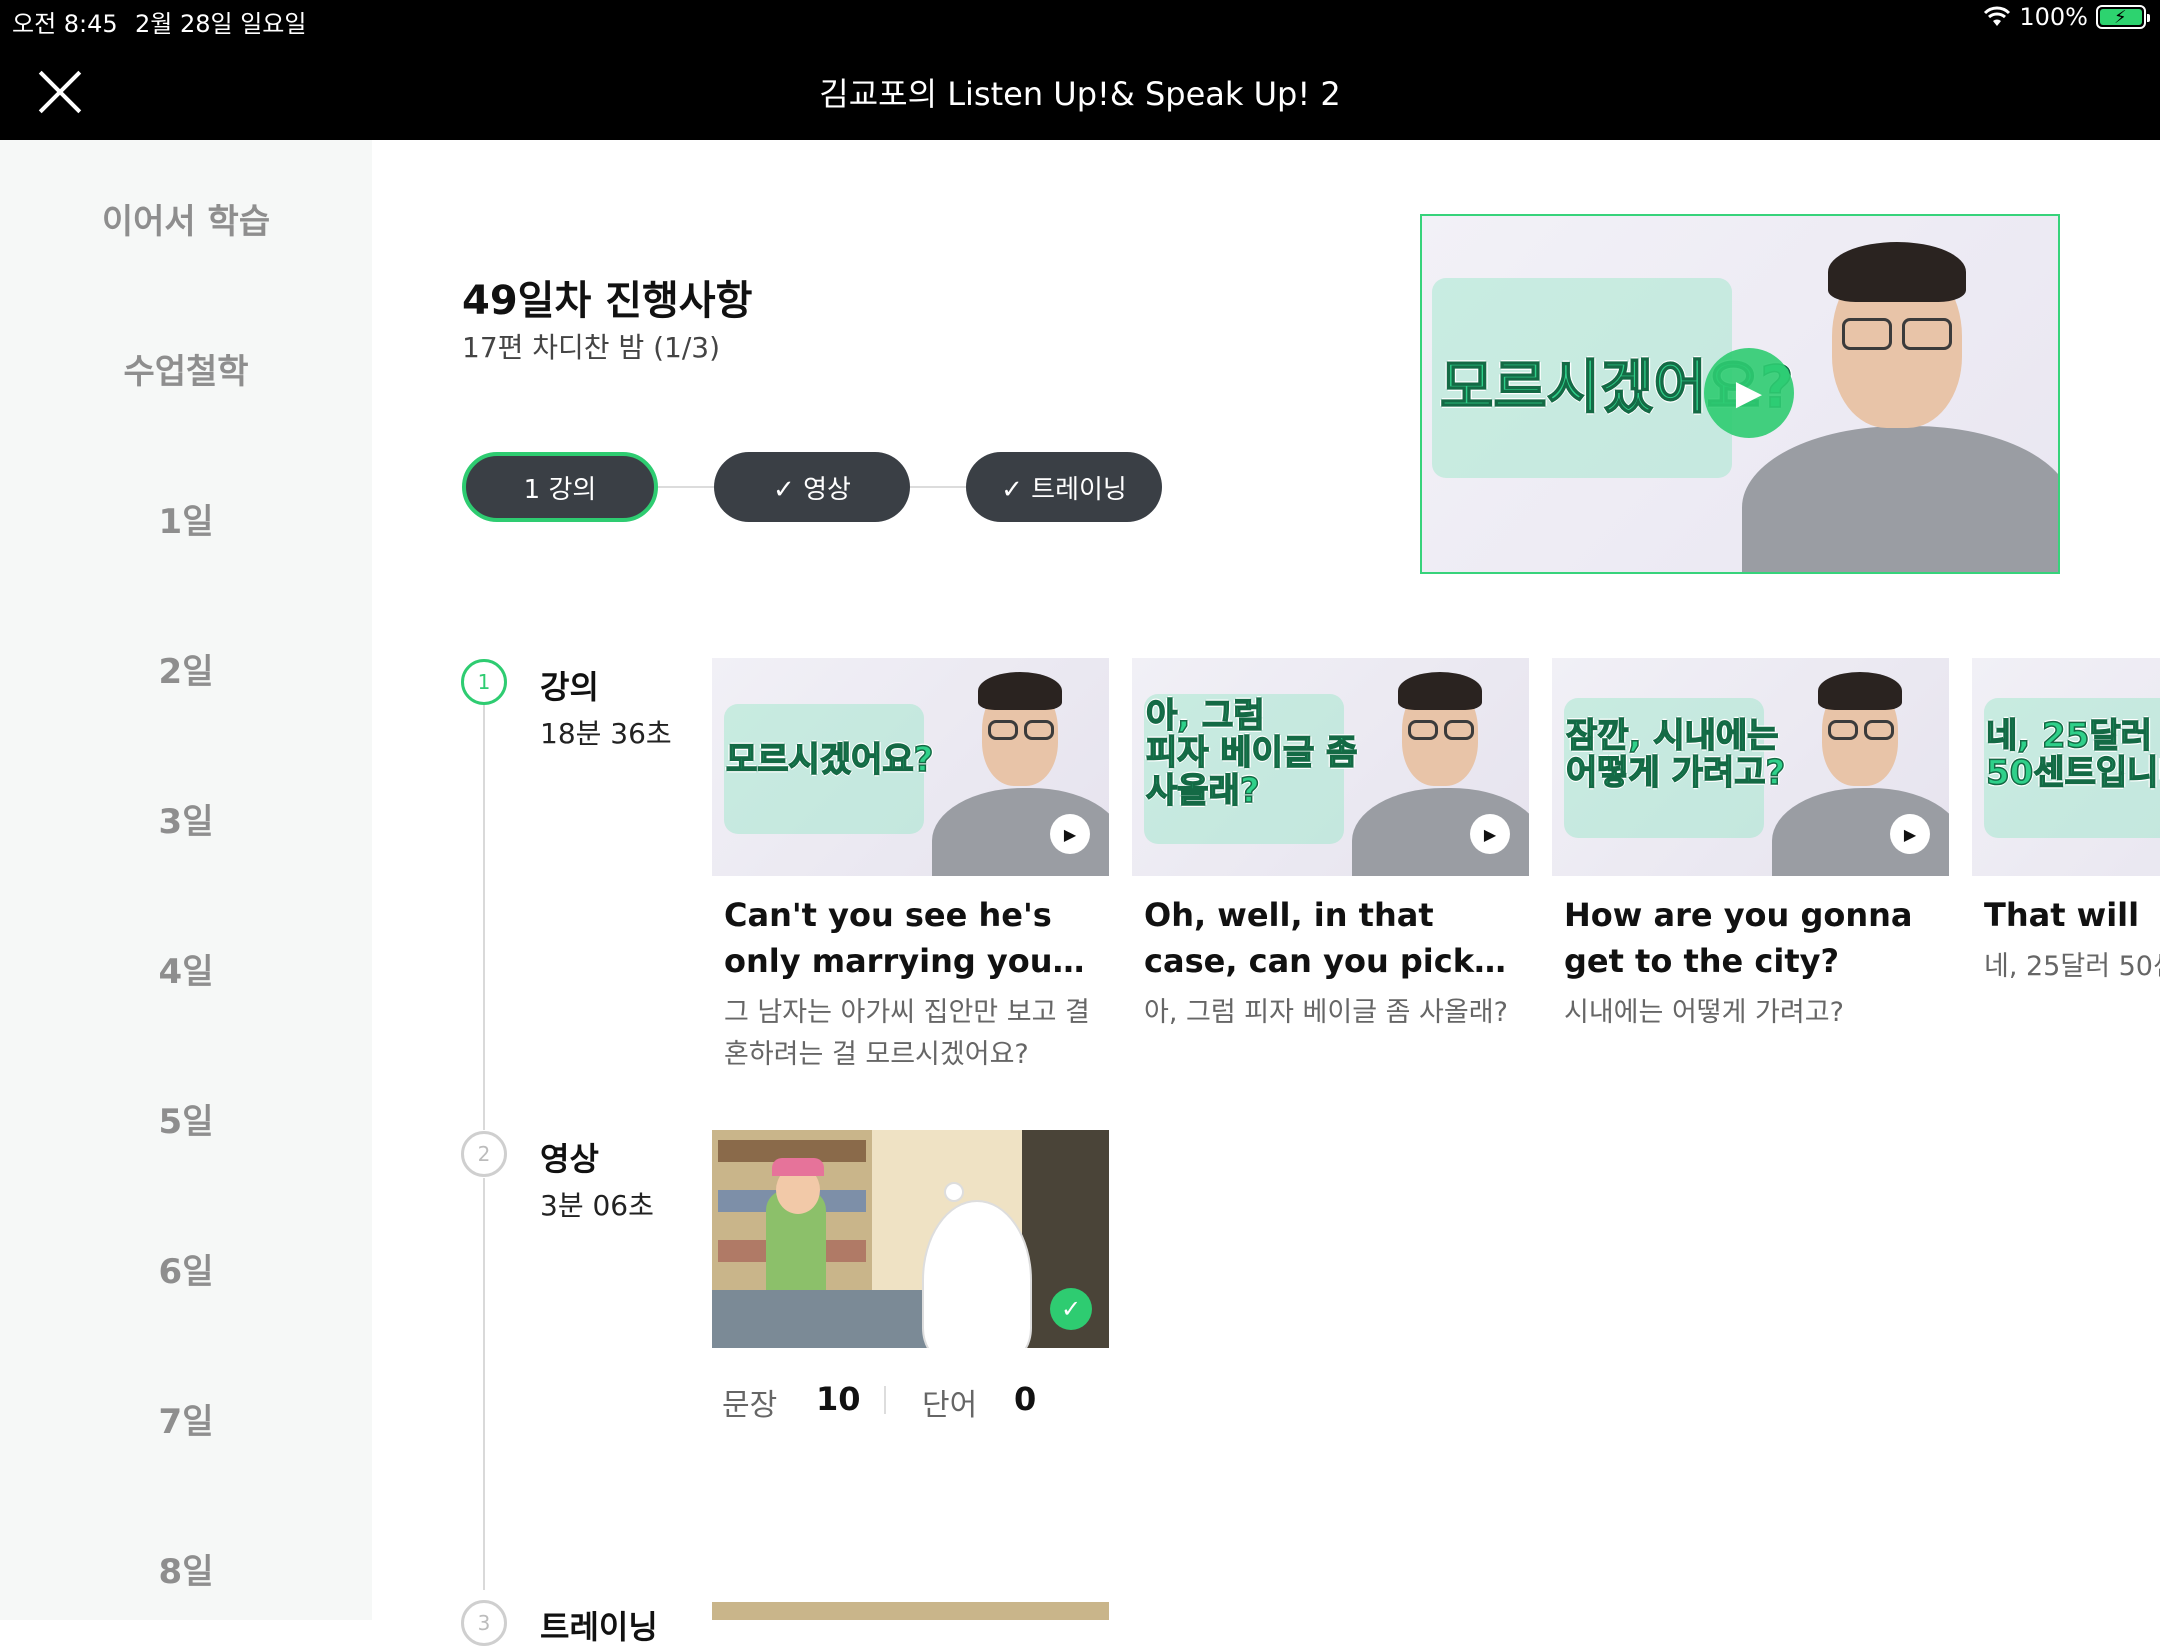 This screenshot has width=2160, height=1648. I want to click on nav-bar: 김교포의 Listen Up!& Speak Up! 2, so click(1080, 89).